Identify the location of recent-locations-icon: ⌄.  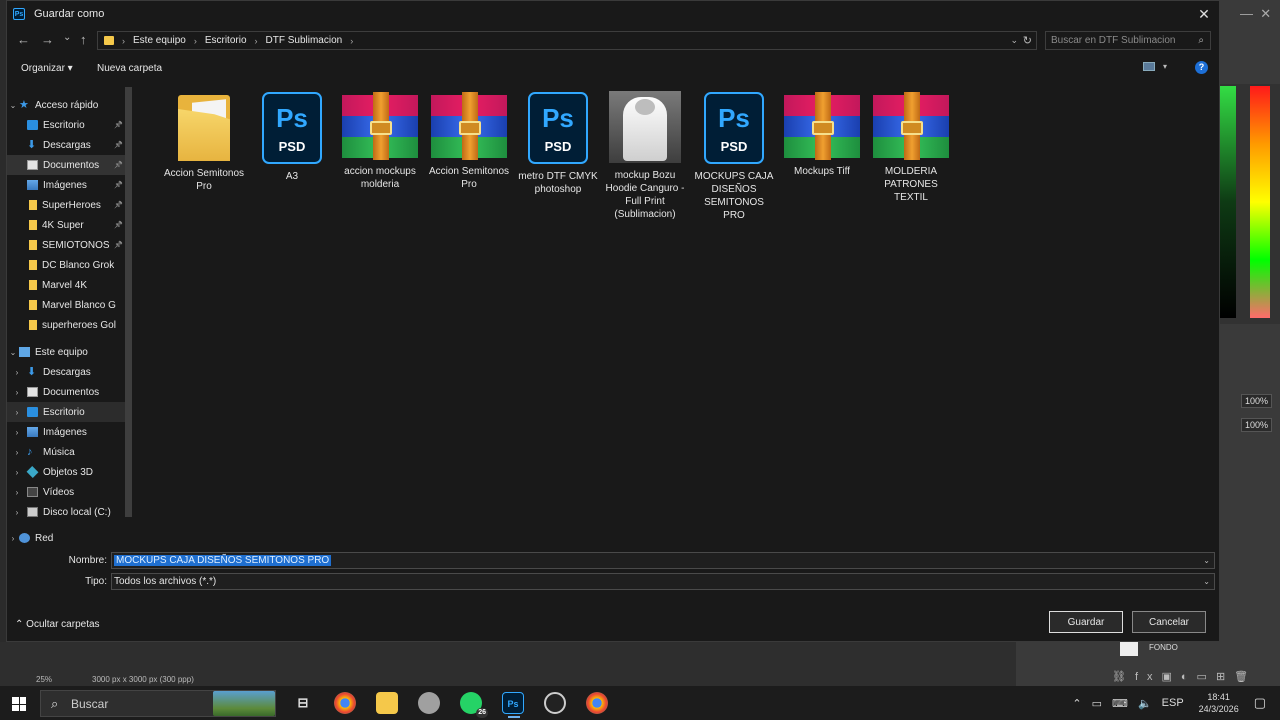
(67, 37).